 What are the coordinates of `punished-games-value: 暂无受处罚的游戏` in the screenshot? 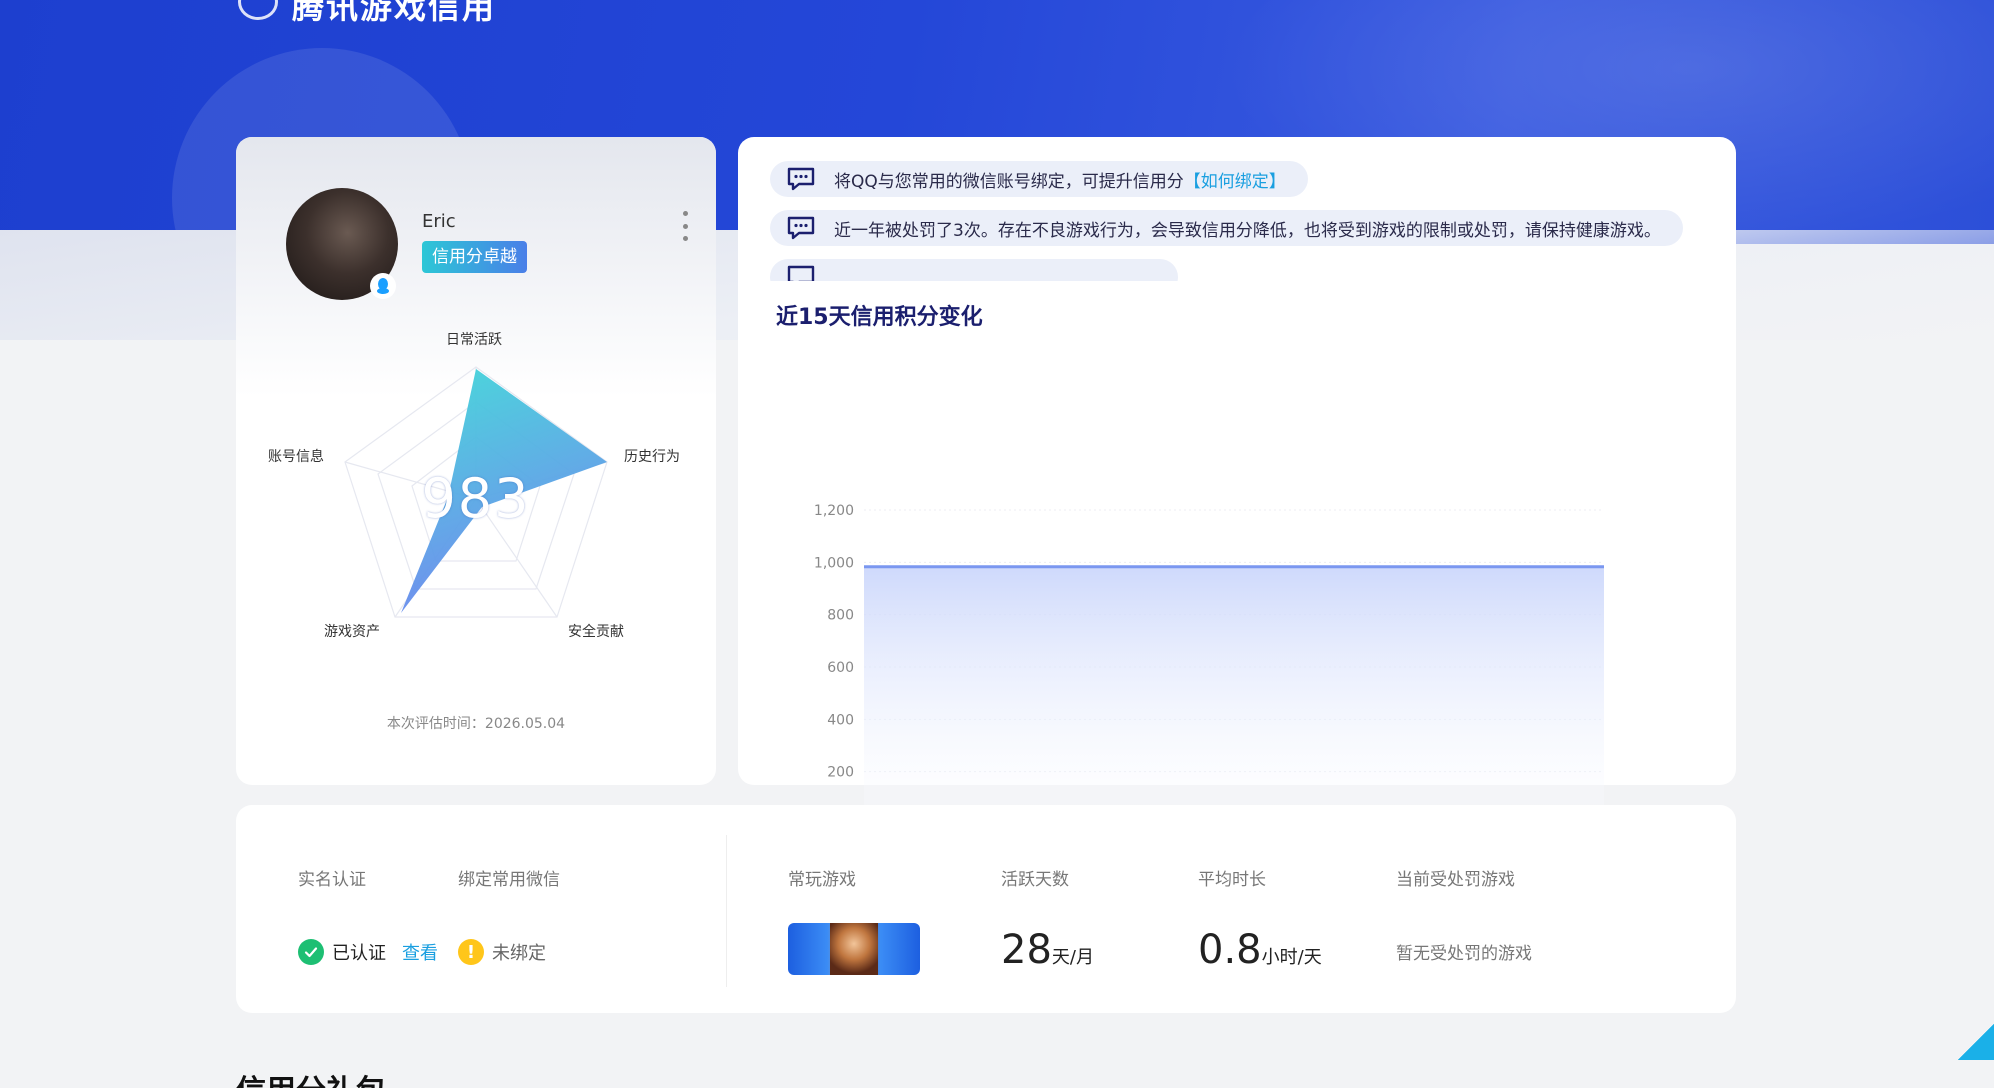 It's located at (1464, 954).